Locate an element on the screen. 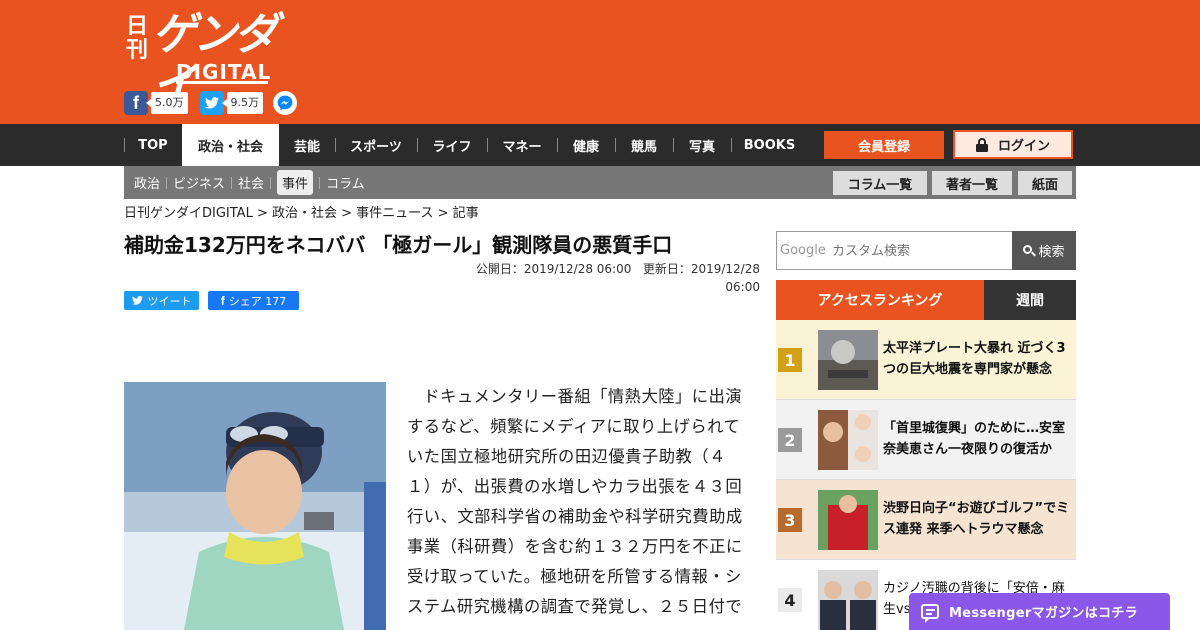 This screenshot has height=630, width=1200. rank-number: 1 is located at coordinates (790, 360).